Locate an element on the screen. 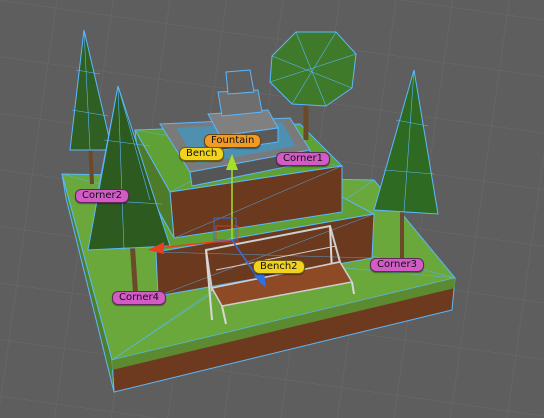 Image resolution: width=544 pixels, height=418 pixels. corner4-label: Corner4 is located at coordinates (139, 298).